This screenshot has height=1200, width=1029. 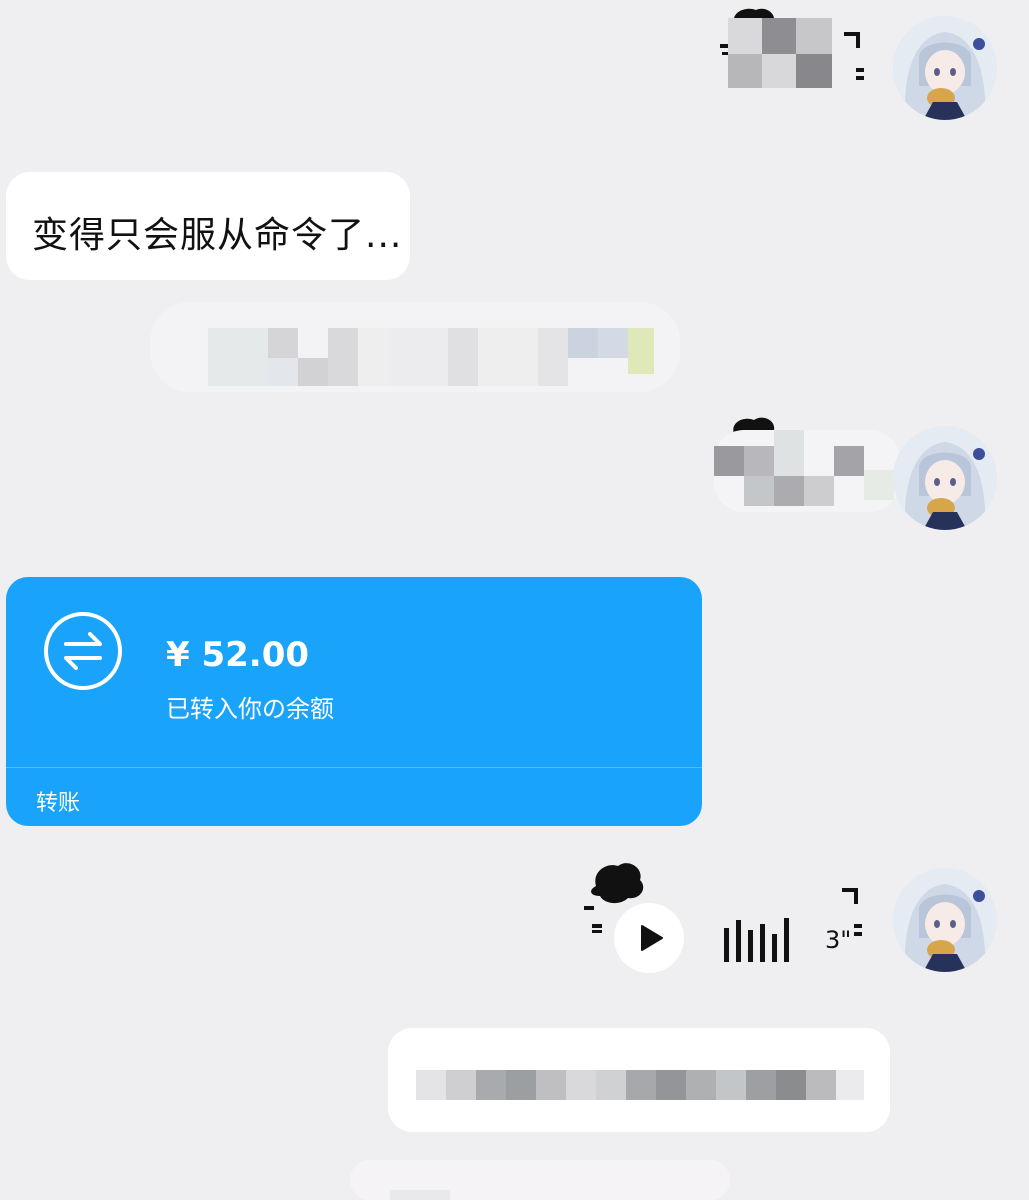 I want to click on voice-waveform-icon, so click(x=756, y=940).